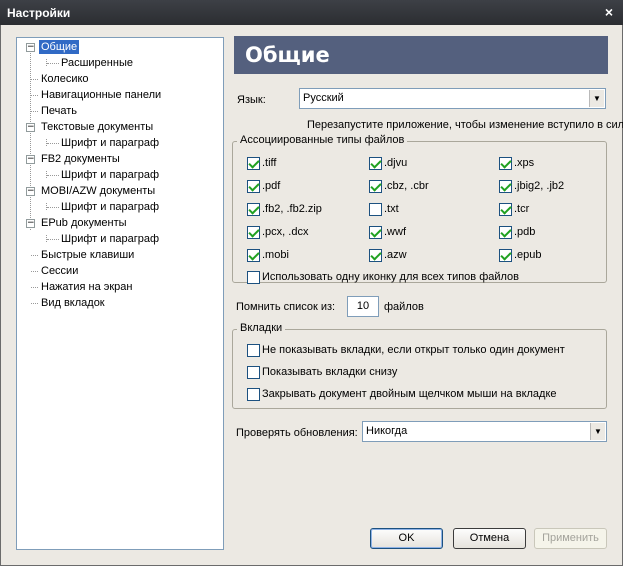  I want to click on tree-item: Текстовые документы, so click(97, 127).